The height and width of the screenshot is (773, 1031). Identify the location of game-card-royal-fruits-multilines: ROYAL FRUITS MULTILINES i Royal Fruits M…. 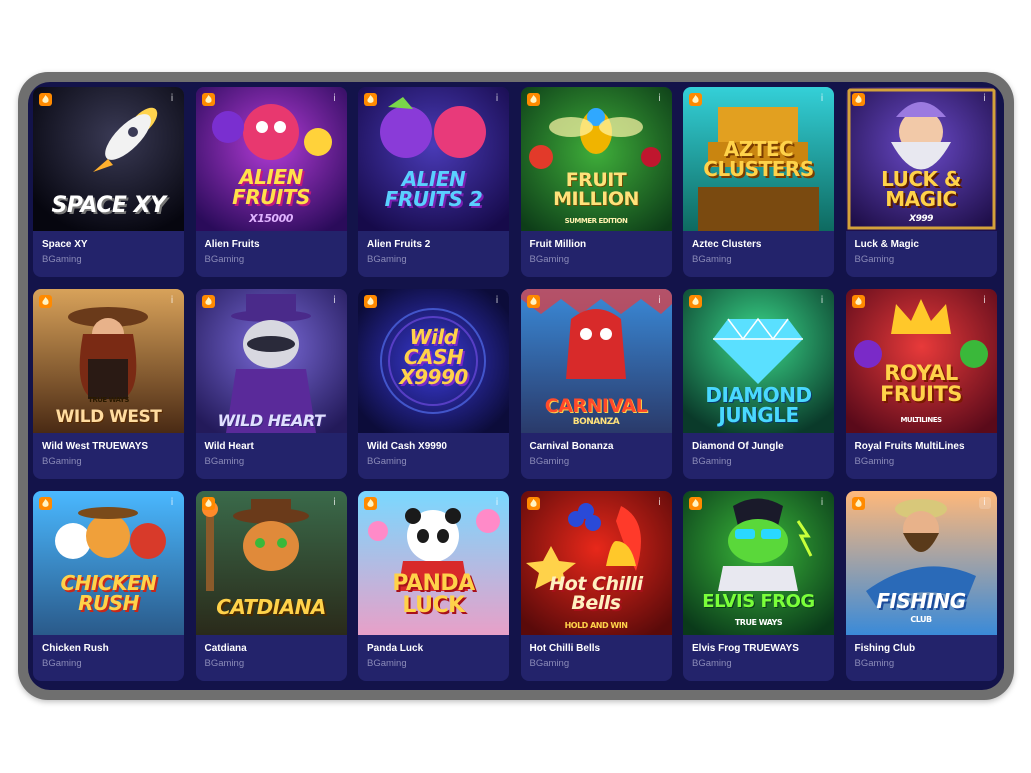
(921, 384).